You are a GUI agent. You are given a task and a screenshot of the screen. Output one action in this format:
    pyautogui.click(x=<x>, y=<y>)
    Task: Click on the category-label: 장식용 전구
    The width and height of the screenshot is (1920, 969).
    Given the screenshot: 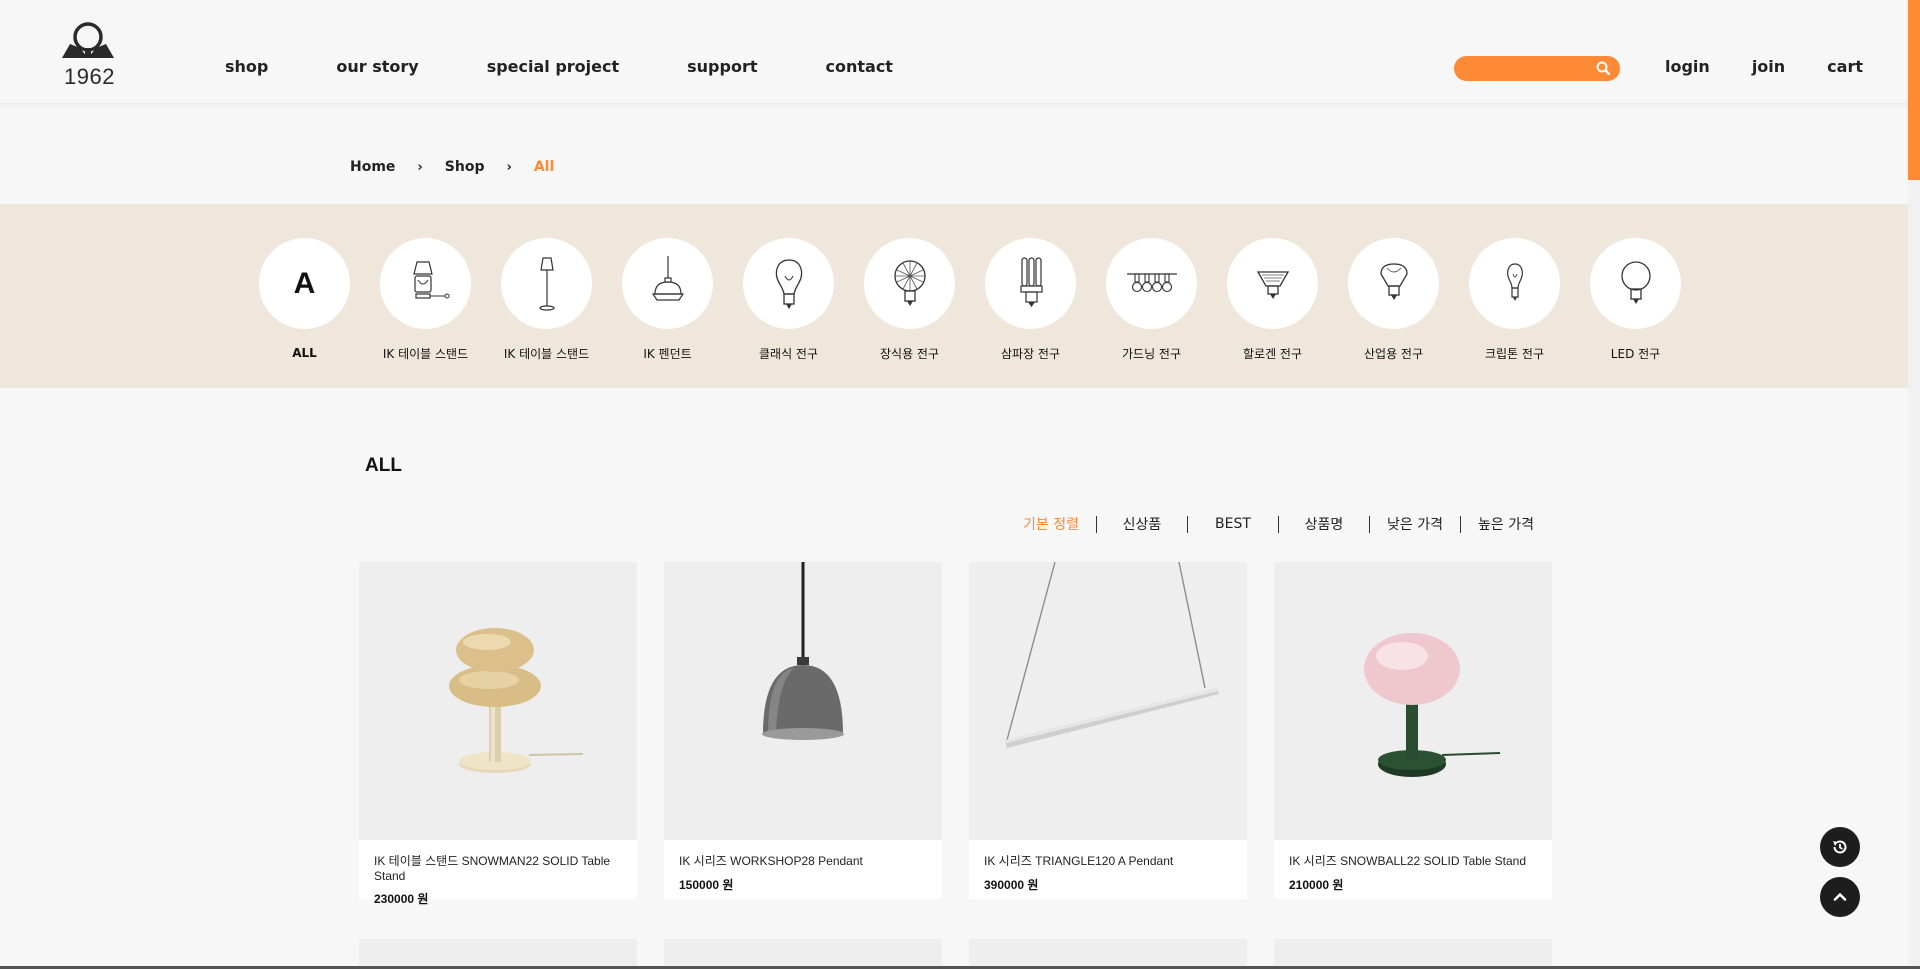 What is the action you would take?
    pyautogui.click(x=909, y=354)
    